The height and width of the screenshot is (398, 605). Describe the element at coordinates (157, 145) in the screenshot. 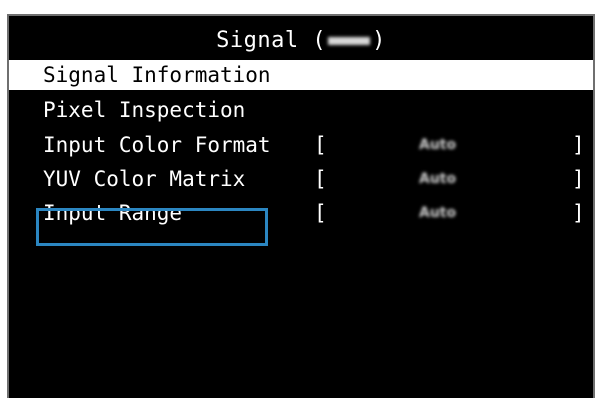

I see `menu-item-label: Input Color Format` at that location.